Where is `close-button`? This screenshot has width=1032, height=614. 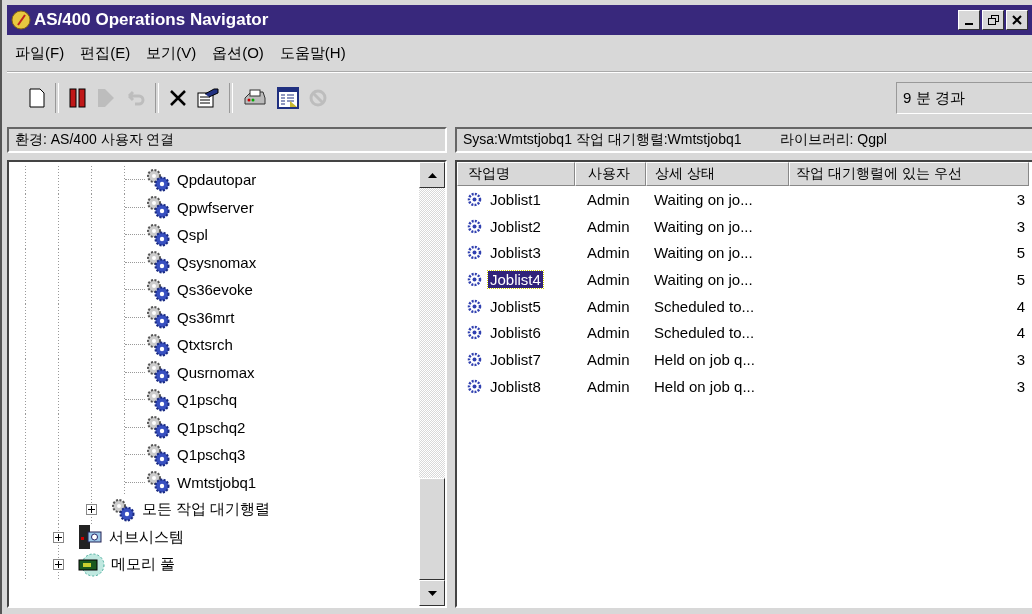
close-button is located at coordinates (1017, 20).